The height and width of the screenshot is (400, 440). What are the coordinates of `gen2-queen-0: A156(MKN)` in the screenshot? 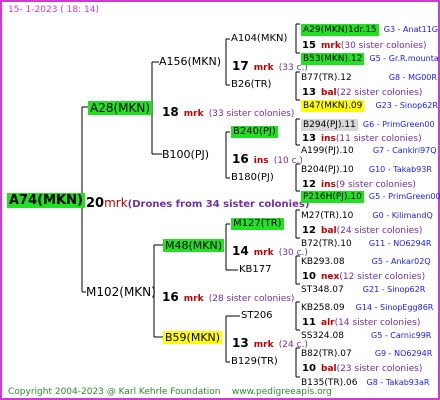 It's located at (190, 61).